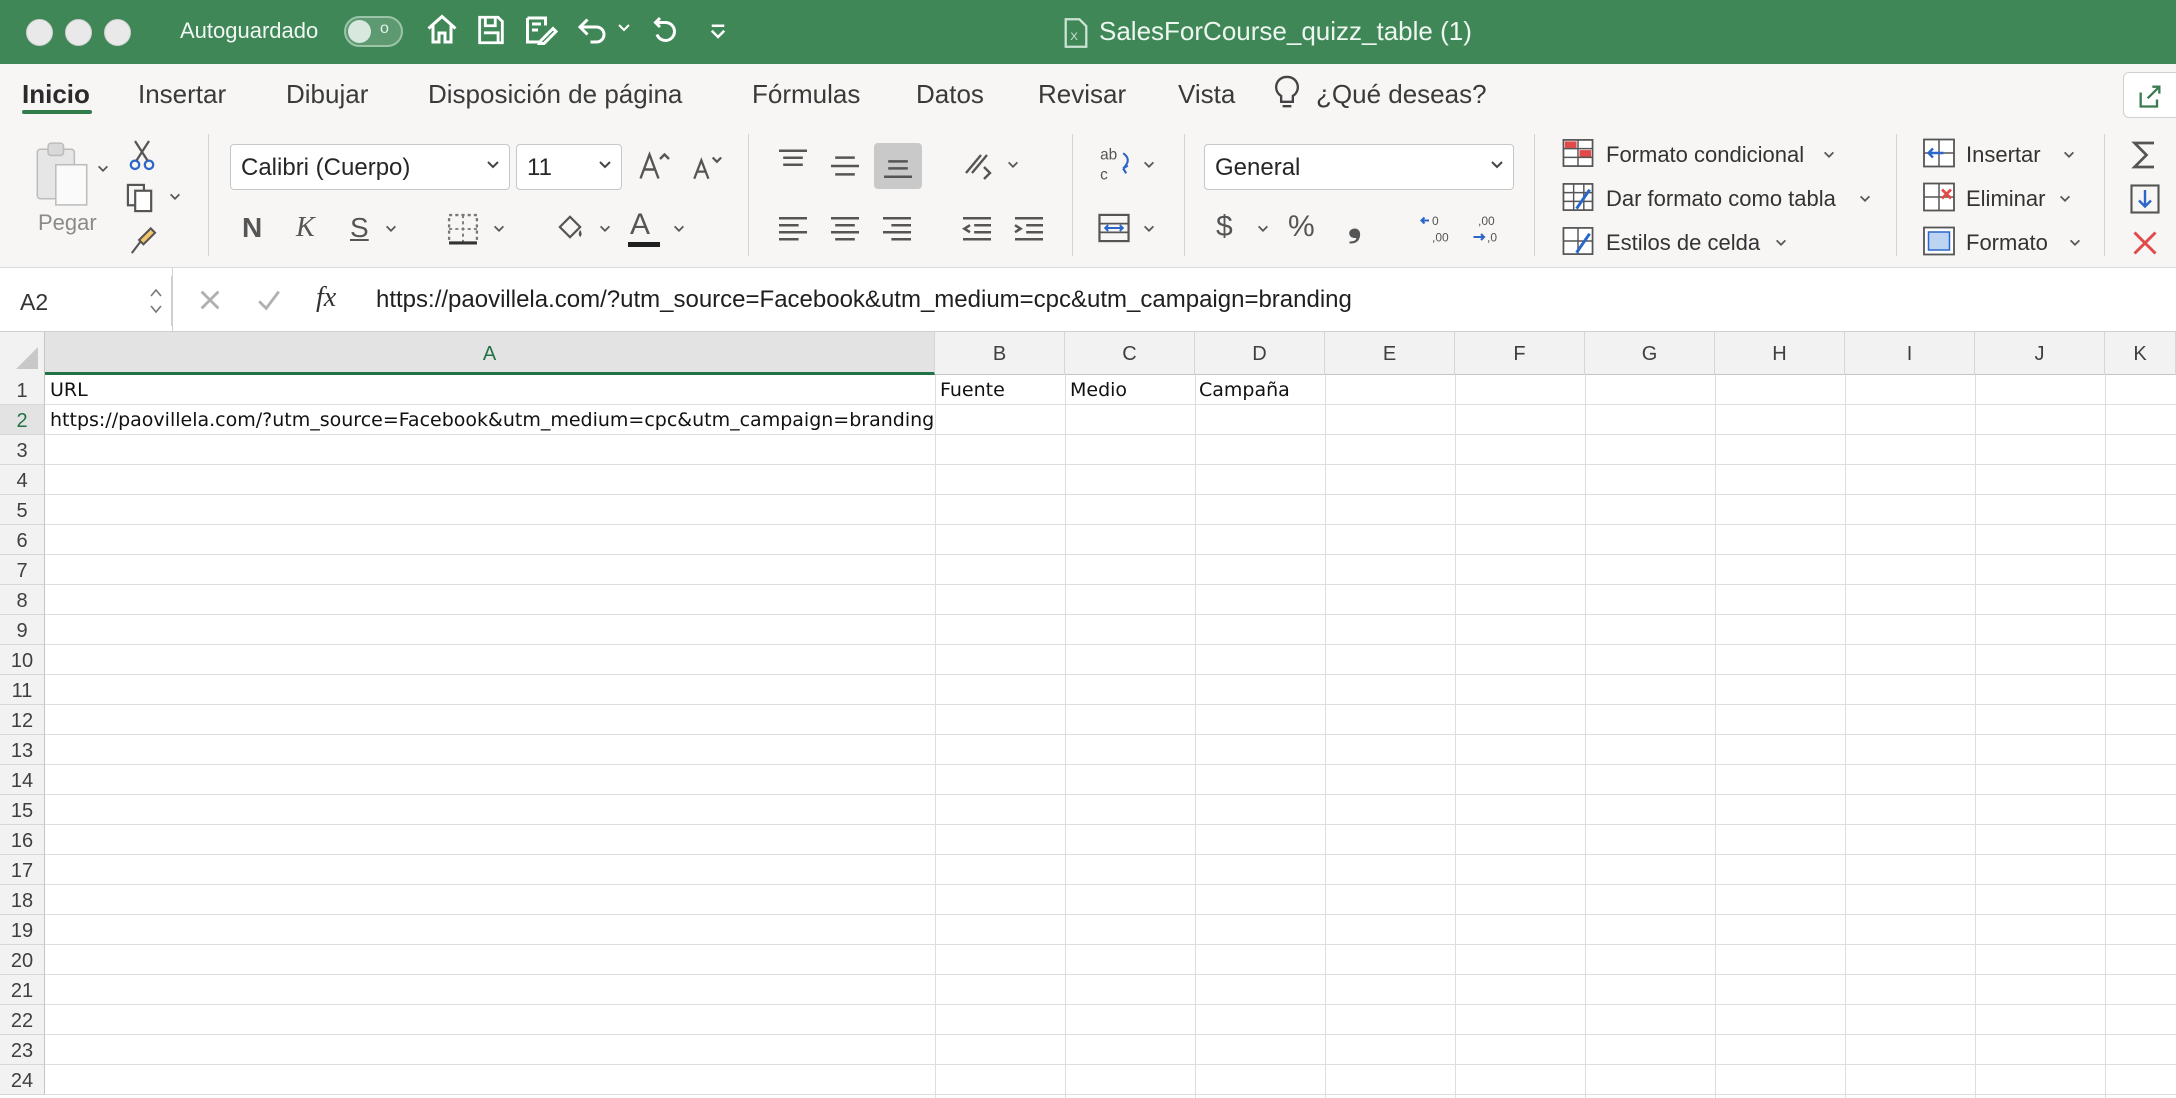  I want to click on fill-color-chevron-icon, so click(605, 229).